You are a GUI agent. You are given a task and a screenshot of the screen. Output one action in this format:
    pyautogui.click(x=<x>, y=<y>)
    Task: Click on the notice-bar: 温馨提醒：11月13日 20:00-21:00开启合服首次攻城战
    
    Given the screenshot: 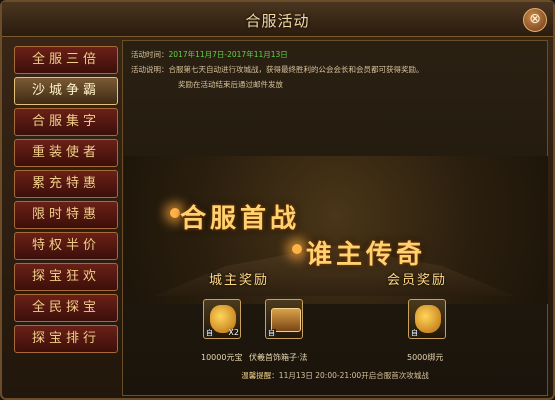 What is the action you would take?
    pyautogui.click(x=335, y=375)
    